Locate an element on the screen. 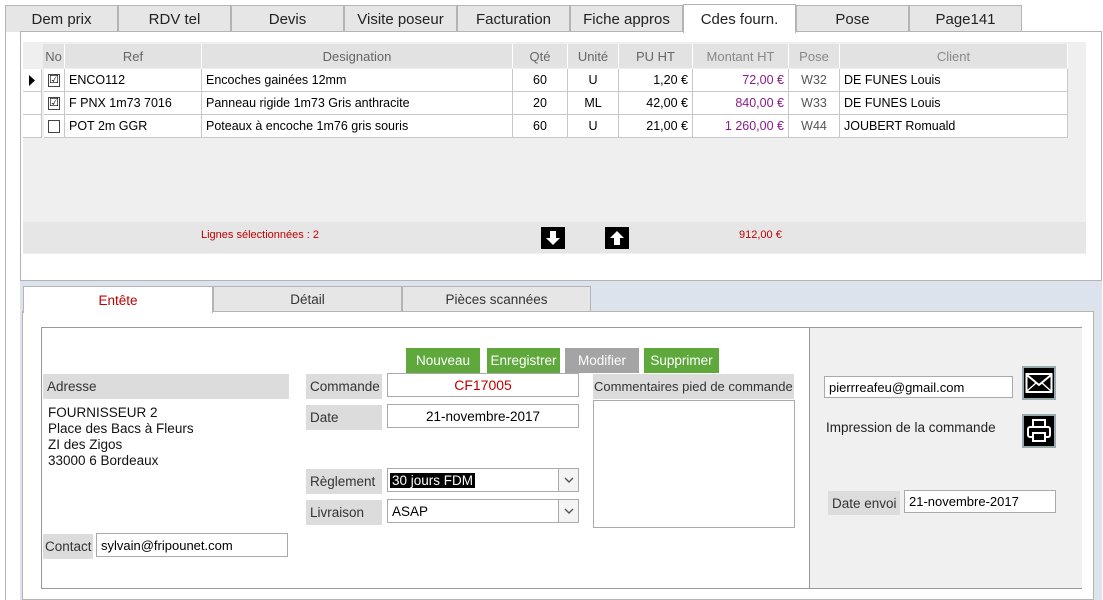 The width and height of the screenshot is (1103, 600). adresse-line: FOURNISSEUR 2 is located at coordinates (103, 412).